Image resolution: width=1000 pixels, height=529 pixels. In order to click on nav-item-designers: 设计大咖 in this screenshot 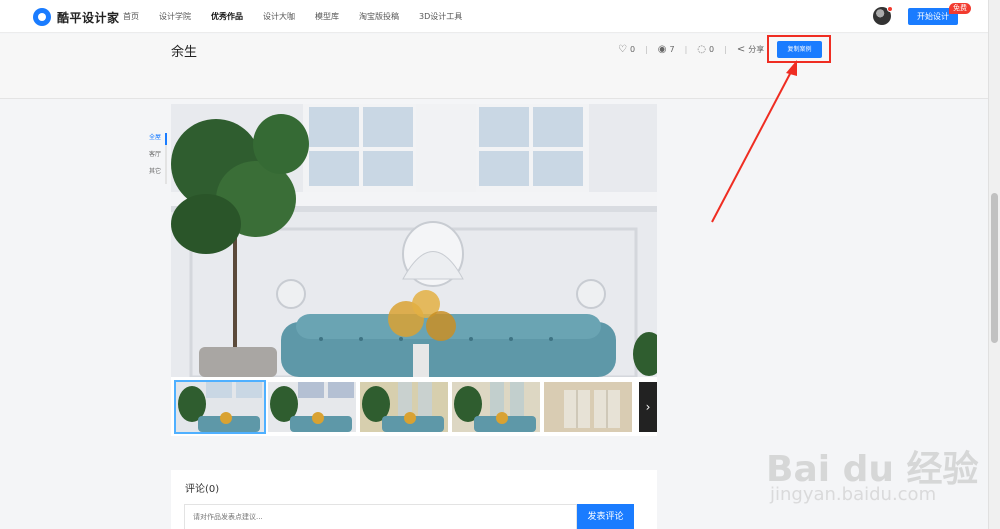, I will do `click(279, 16)`.